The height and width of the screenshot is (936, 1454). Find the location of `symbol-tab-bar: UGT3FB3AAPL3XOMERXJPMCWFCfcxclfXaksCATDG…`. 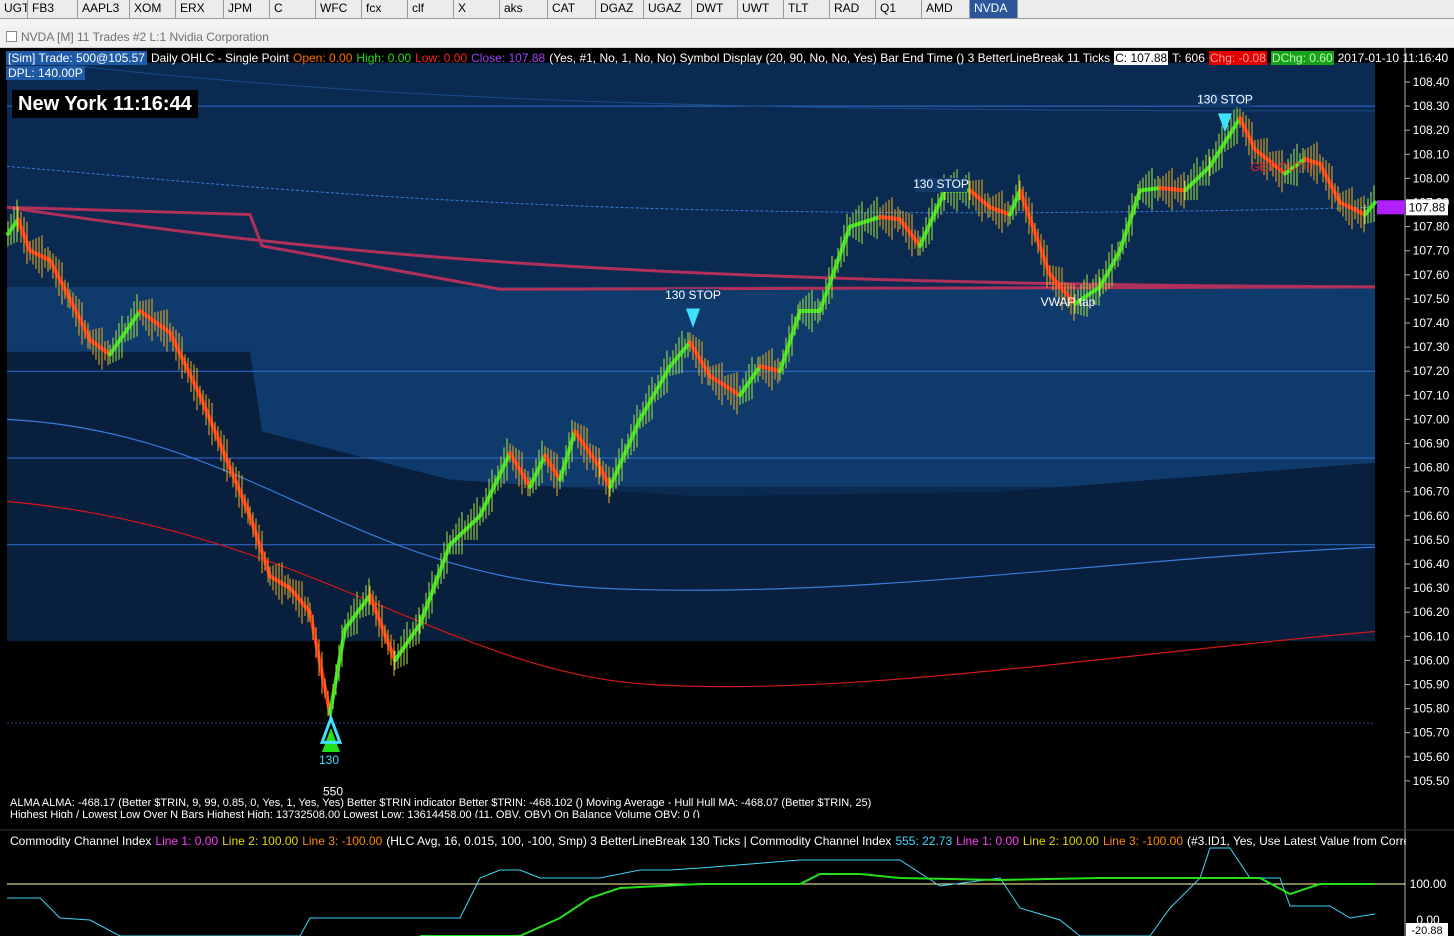

symbol-tab-bar: UGT3FB3AAPL3XOMERXJPMCWFCfcxclfXaksCATDG… is located at coordinates (727, 9).